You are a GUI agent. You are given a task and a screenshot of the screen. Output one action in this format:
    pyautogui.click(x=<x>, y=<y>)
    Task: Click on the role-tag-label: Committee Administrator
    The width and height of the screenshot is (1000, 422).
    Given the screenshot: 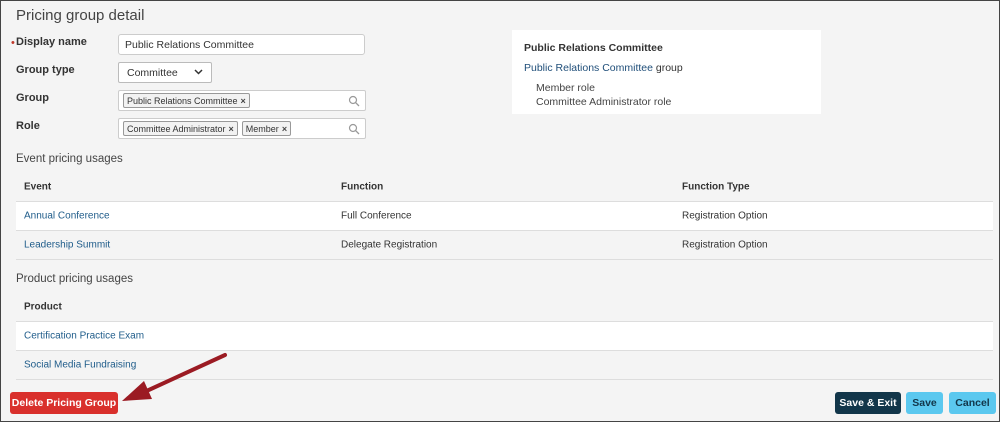 What is the action you would take?
    pyautogui.click(x=176, y=128)
    